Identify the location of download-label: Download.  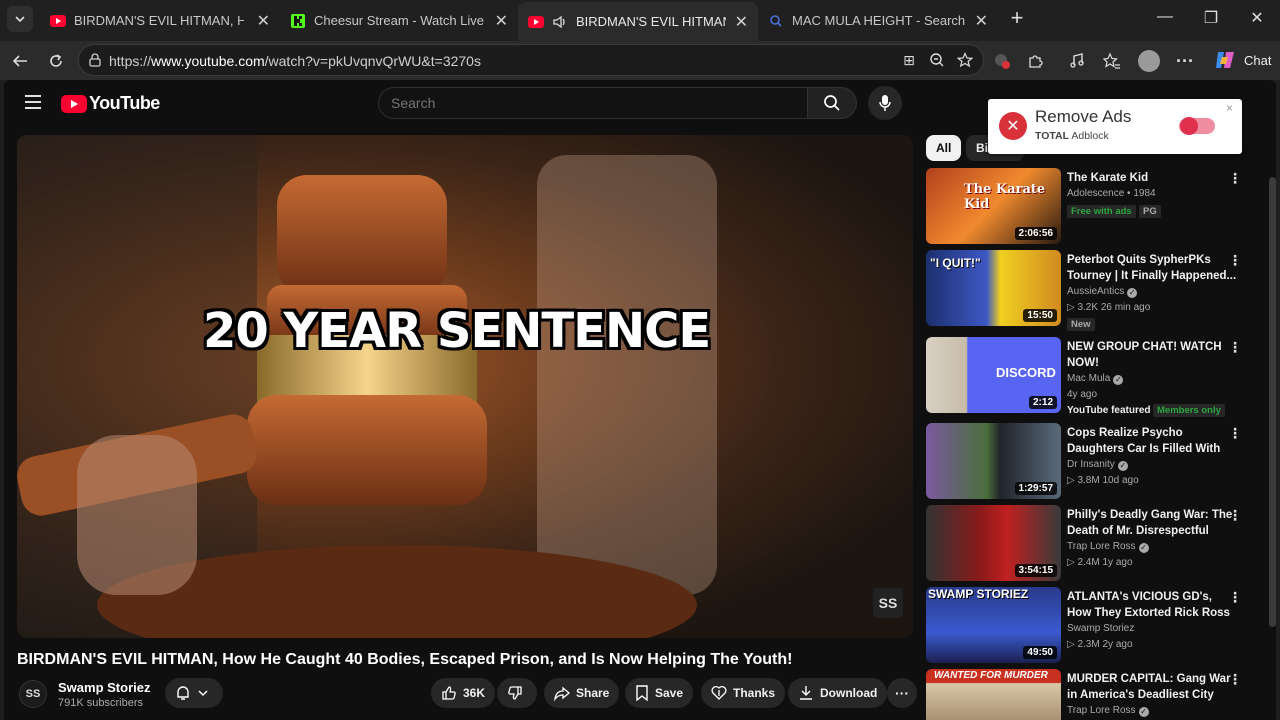
(849, 693).